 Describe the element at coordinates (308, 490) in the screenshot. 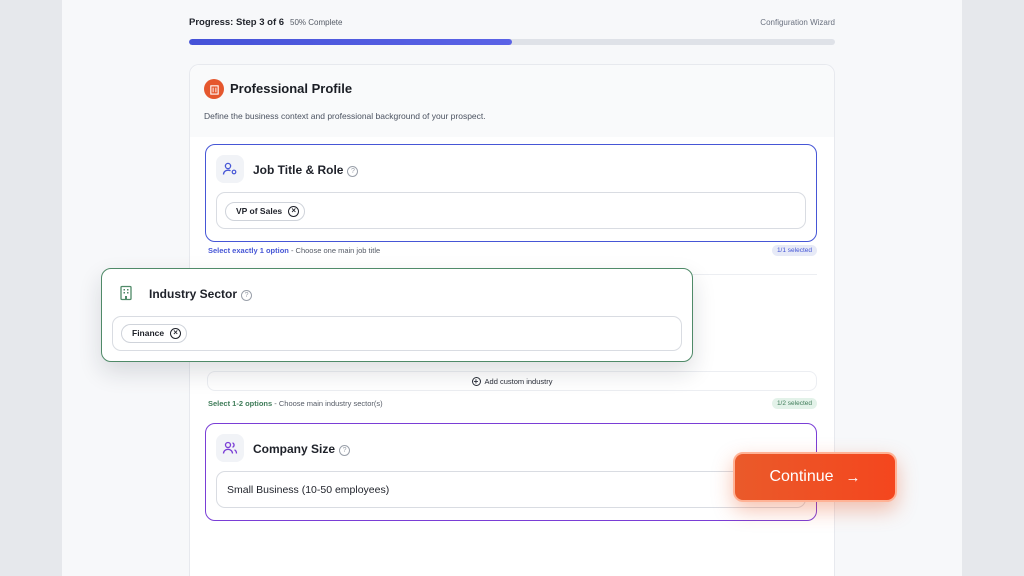

I see `company-size-value: Small Business (10-50 employees)` at that location.